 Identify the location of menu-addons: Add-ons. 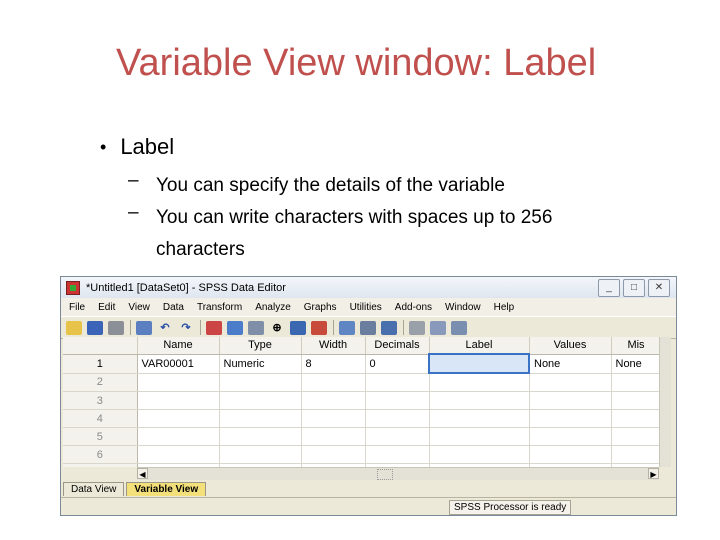
(413, 307).